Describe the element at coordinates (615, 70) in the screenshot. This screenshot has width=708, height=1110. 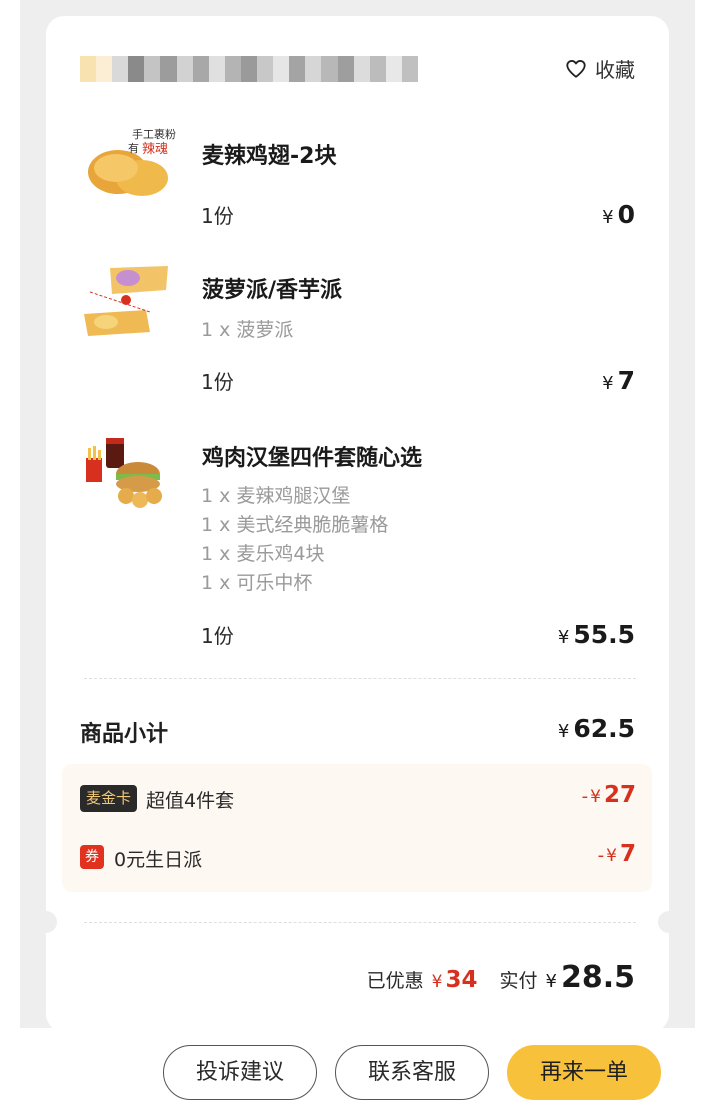
I see `favorite-label: 收藏` at that location.